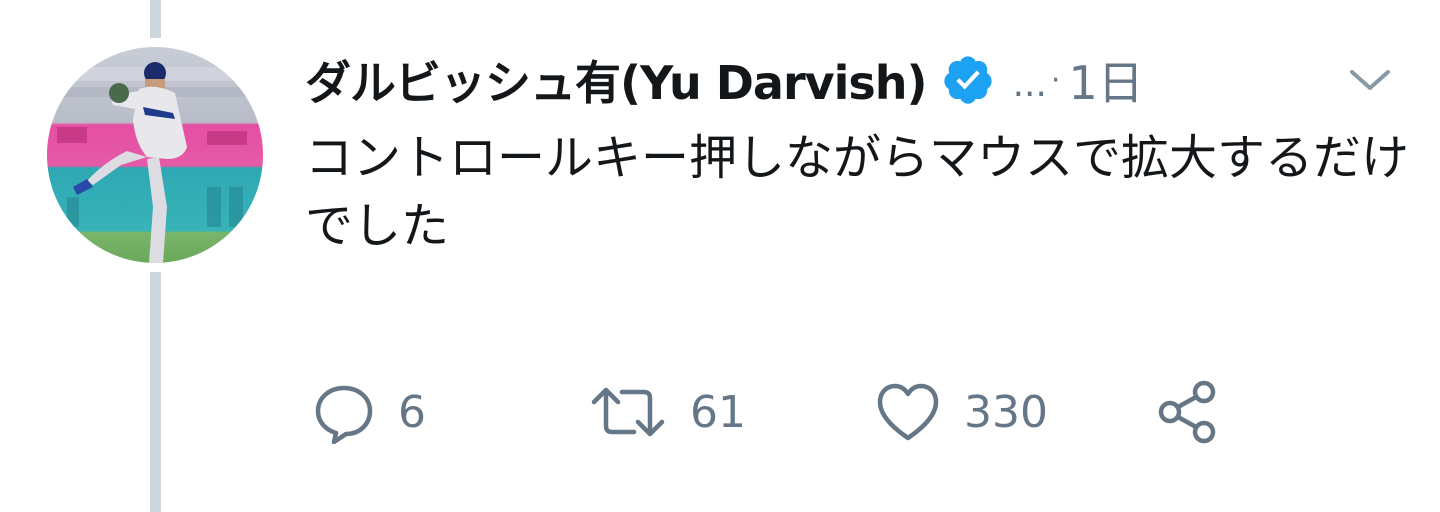 The width and height of the screenshot is (1440, 512). Describe the element at coordinates (1187, 412) in the screenshot. I see `share-icon` at that location.